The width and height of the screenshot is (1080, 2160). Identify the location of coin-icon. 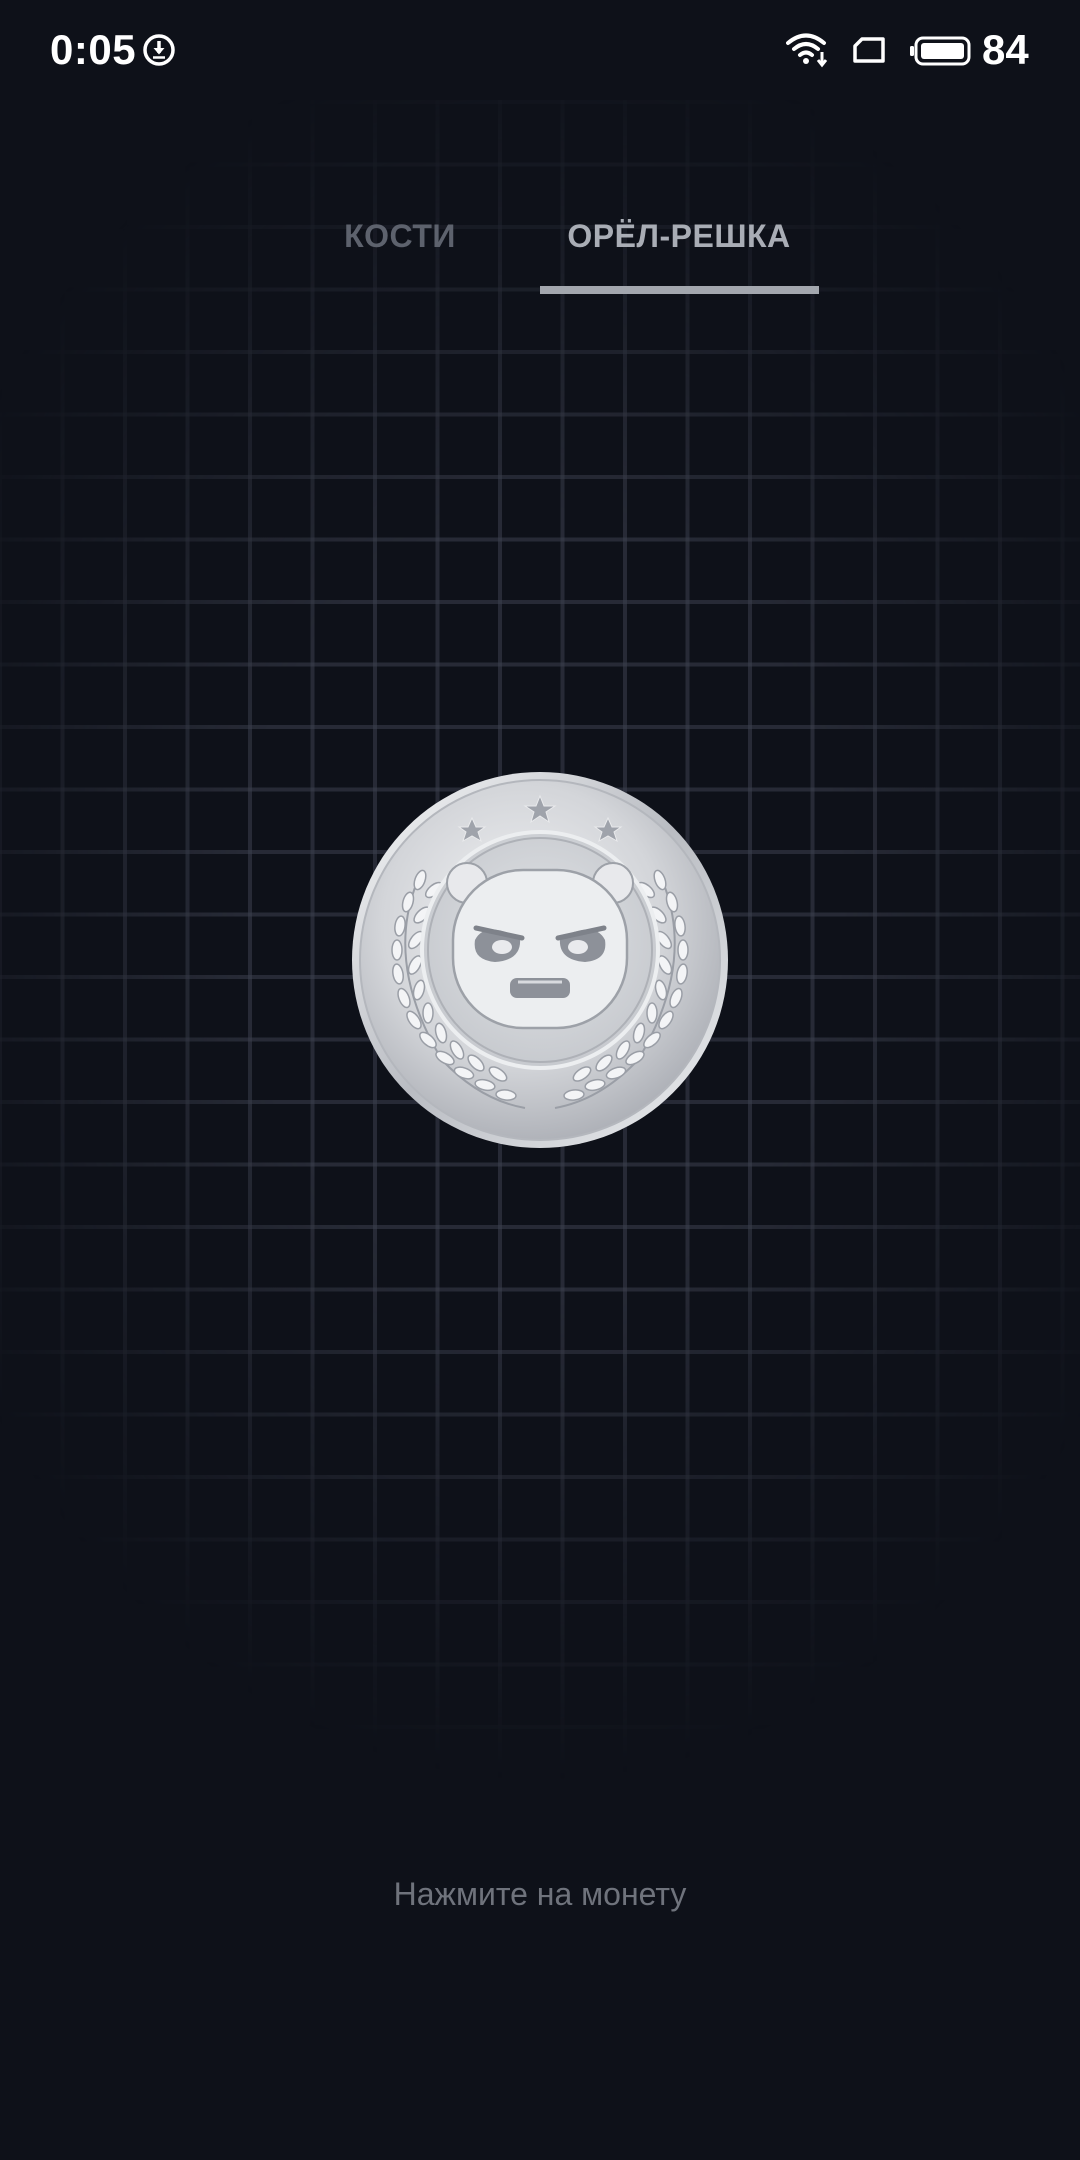
(540, 960).